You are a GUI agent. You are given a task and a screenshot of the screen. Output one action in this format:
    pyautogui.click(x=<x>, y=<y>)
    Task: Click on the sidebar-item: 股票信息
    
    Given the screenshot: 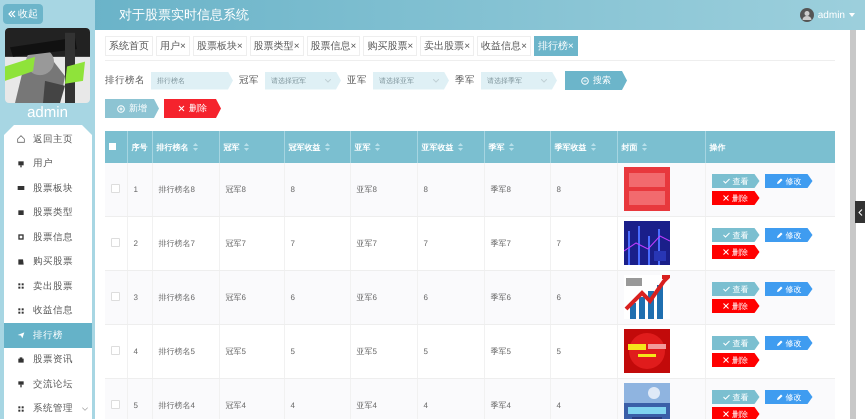 What is the action you would take?
    pyautogui.click(x=48, y=237)
    